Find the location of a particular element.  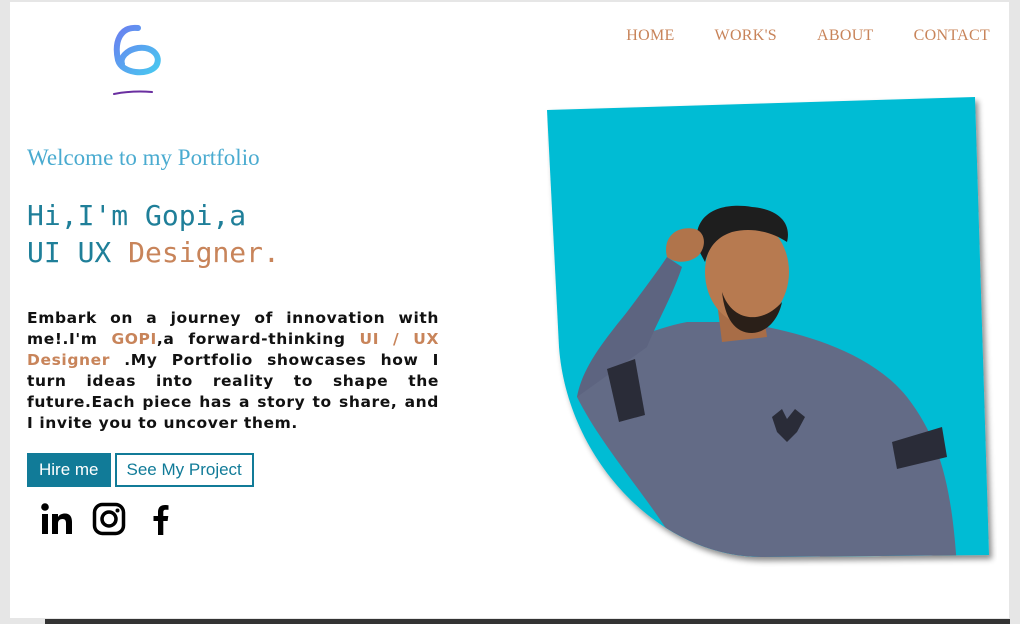

bio-name: GOPI is located at coordinates (134, 339).